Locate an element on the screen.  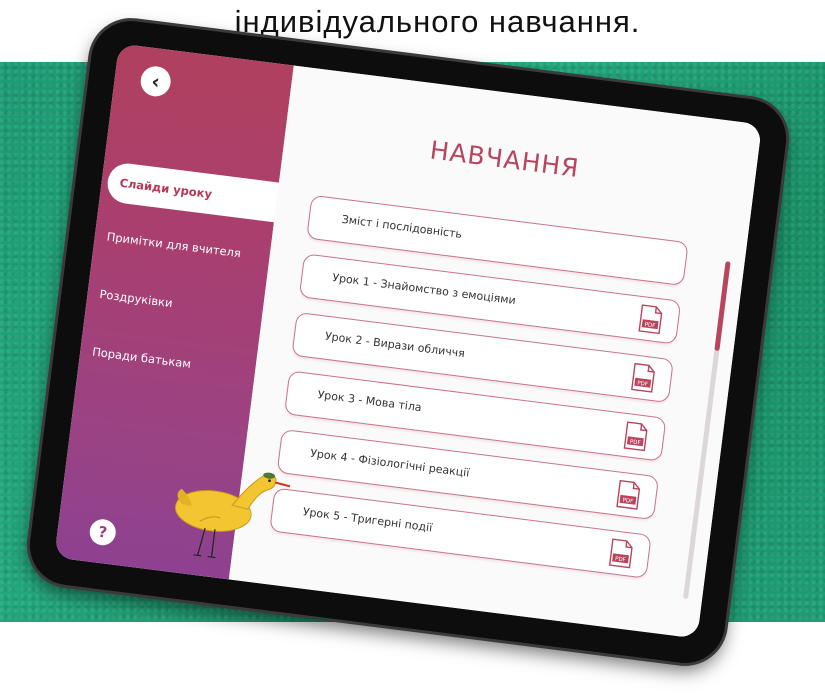
lesson-label: Урок 4 - Фізіологічні реакції is located at coordinates (390, 463).